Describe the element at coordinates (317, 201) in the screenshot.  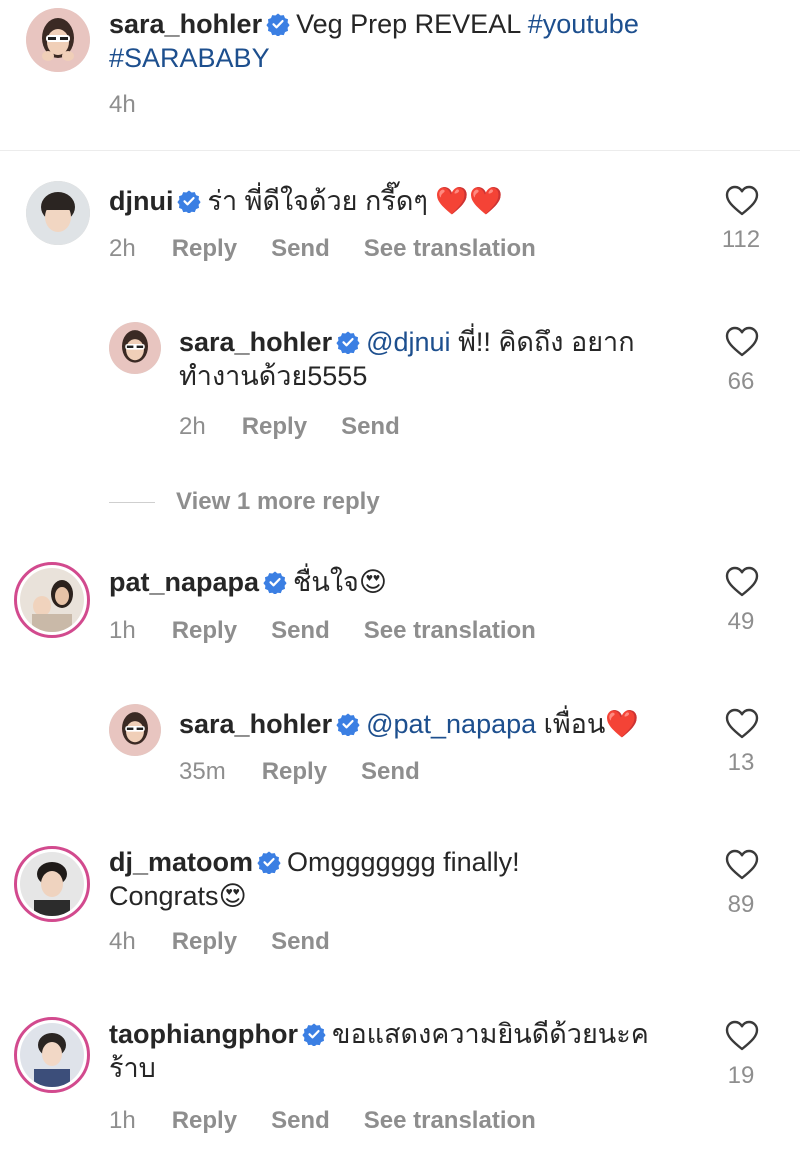
I see `comment-body: ร่า พี่ดีใจด้วย กรี๊ดๆ` at that location.